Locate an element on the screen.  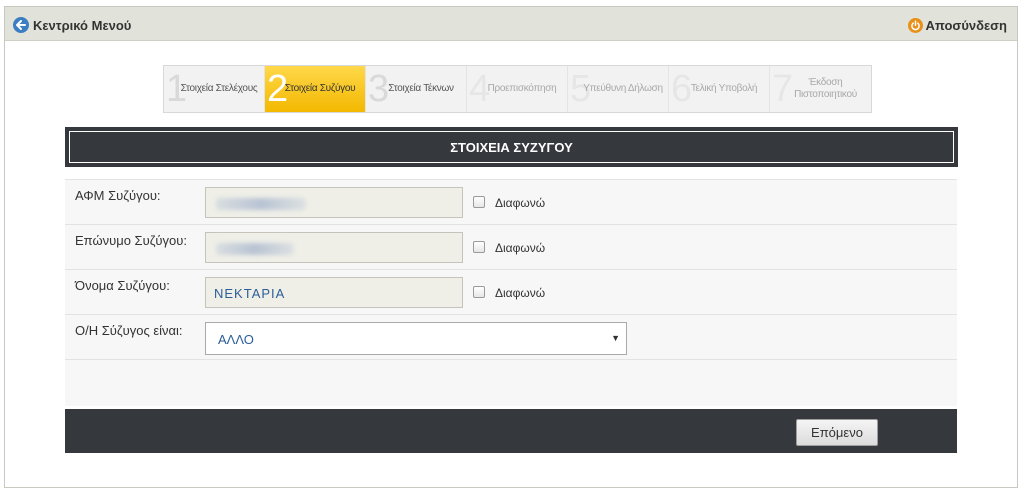
name-disagree-checkbox is located at coordinates (479, 292).